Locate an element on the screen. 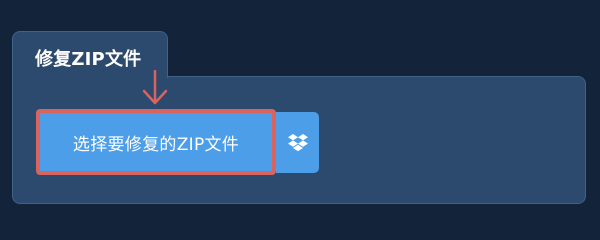 This screenshot has height=240, width=600. tab-label: 修复ZIP文件 is located at coordinates (88, 59).